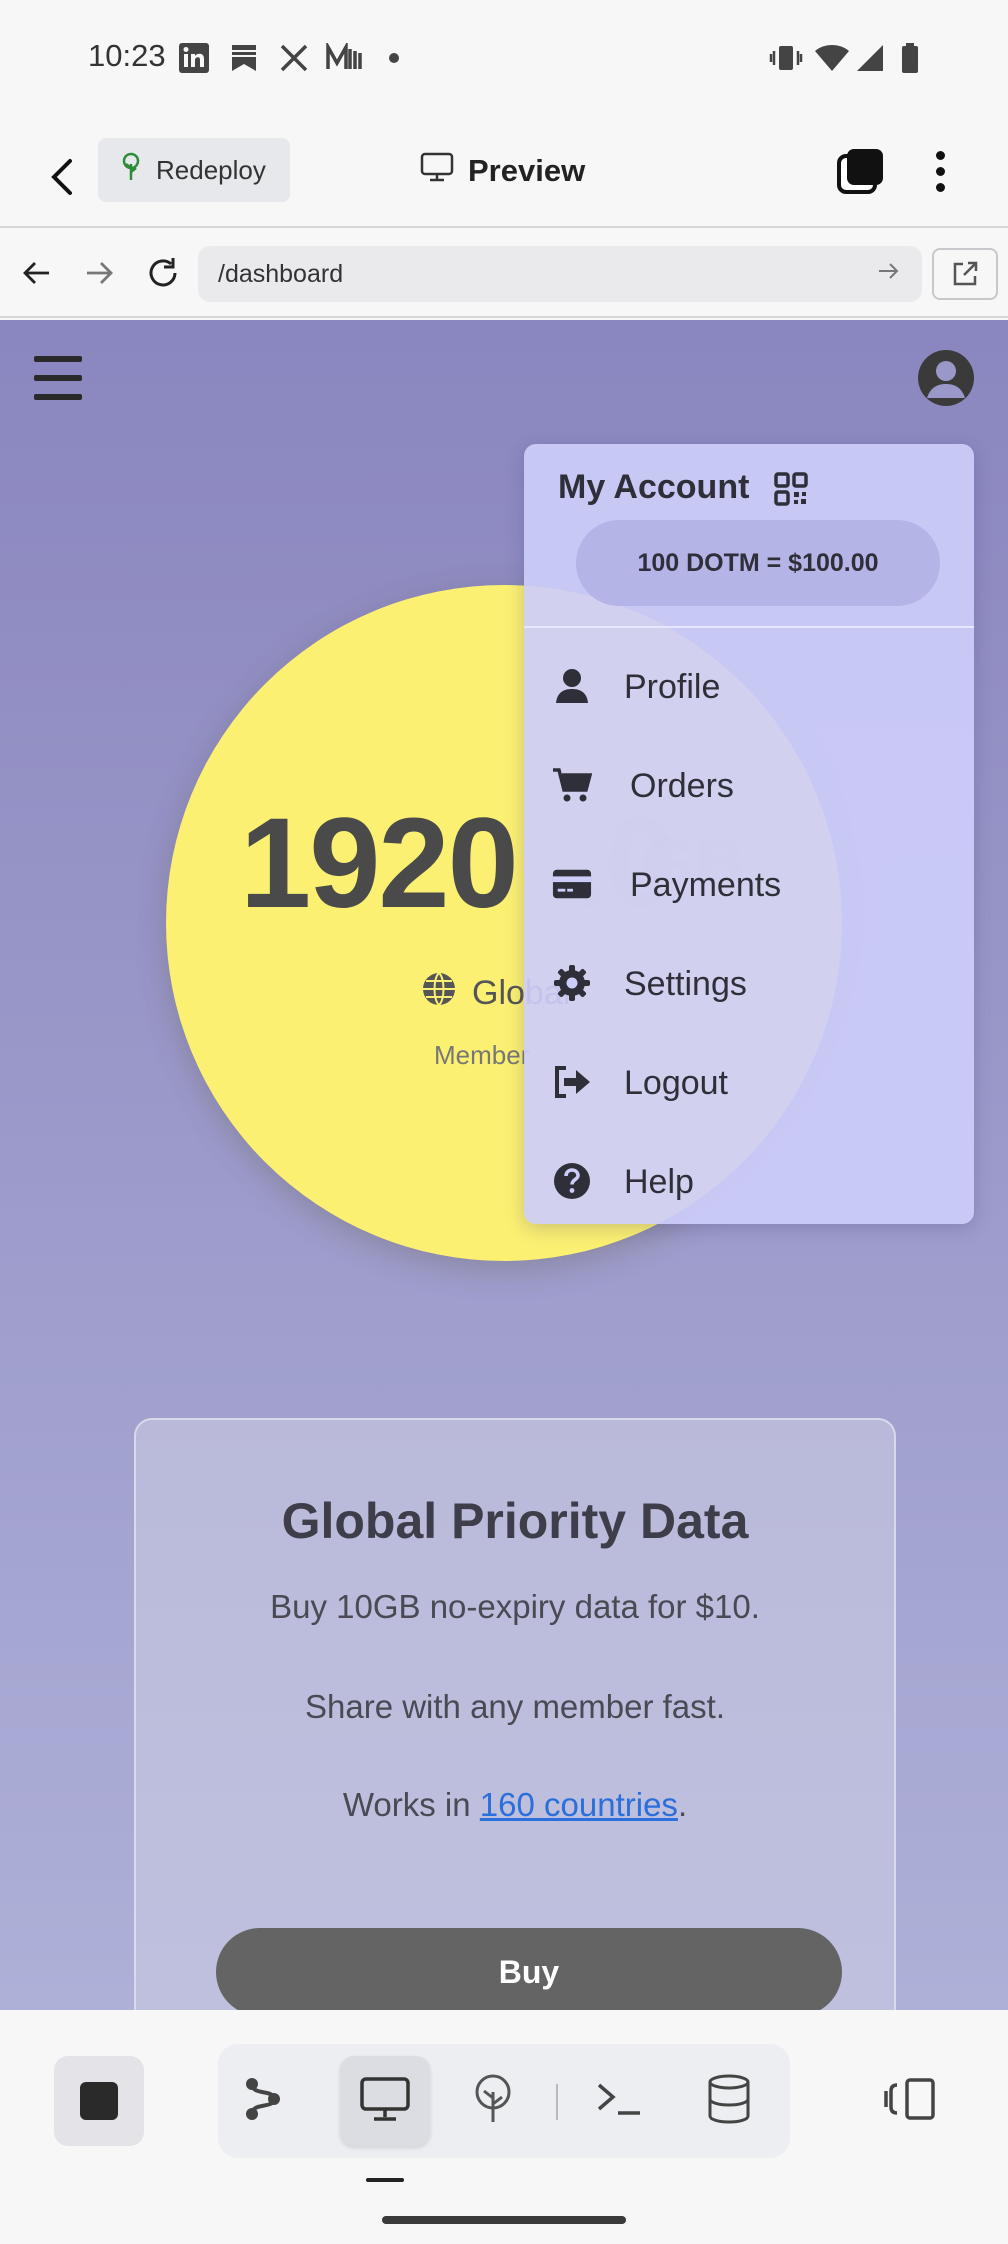 Image resolution: width=1008 pixels, height=2244 pixels. Describe the element at coordinates (572, 785) in the screenshot. I see `cart-icon` at that location.